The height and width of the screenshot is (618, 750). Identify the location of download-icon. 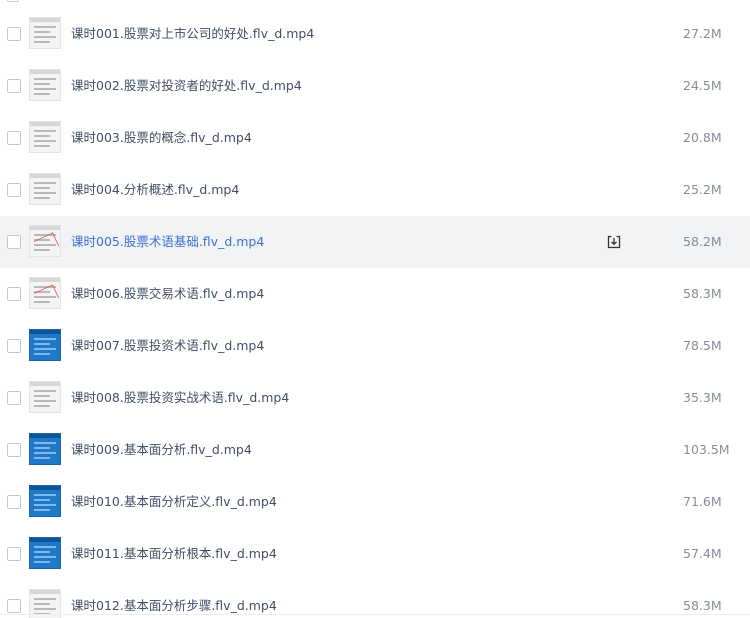
(614, 242).